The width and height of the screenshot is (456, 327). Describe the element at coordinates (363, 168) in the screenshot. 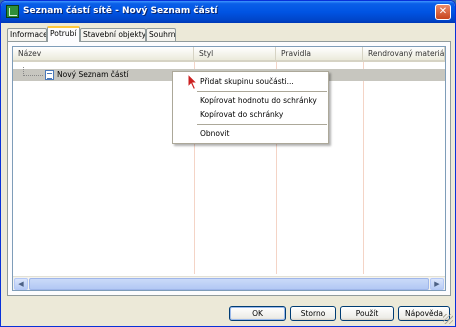

I see `column-divider` at that location.